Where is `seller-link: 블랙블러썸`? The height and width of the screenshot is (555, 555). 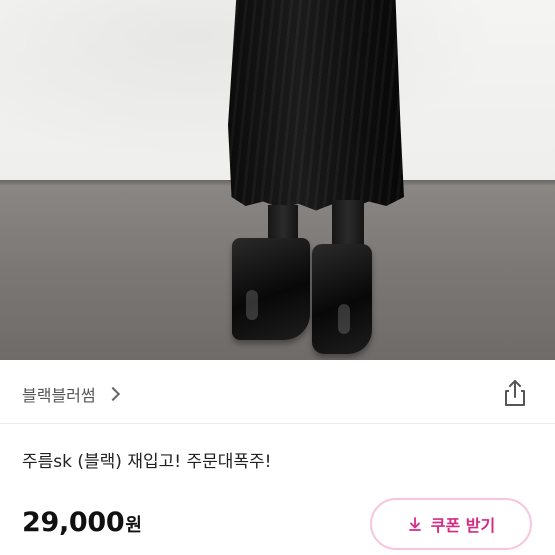
seller-link: 블랙블러썸 is located at coordinates (71, 394).